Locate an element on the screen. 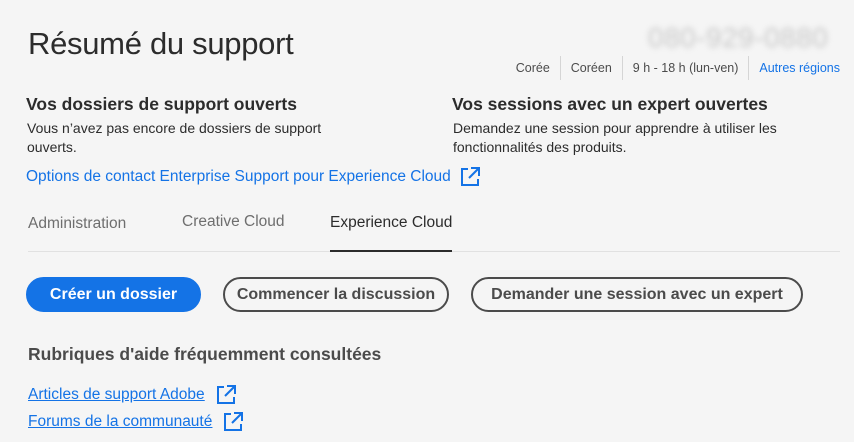 The width and height of the screenshot is (854, 442). help-link-community-forums: Forums de la communauté is located at coordinates (136, 422).